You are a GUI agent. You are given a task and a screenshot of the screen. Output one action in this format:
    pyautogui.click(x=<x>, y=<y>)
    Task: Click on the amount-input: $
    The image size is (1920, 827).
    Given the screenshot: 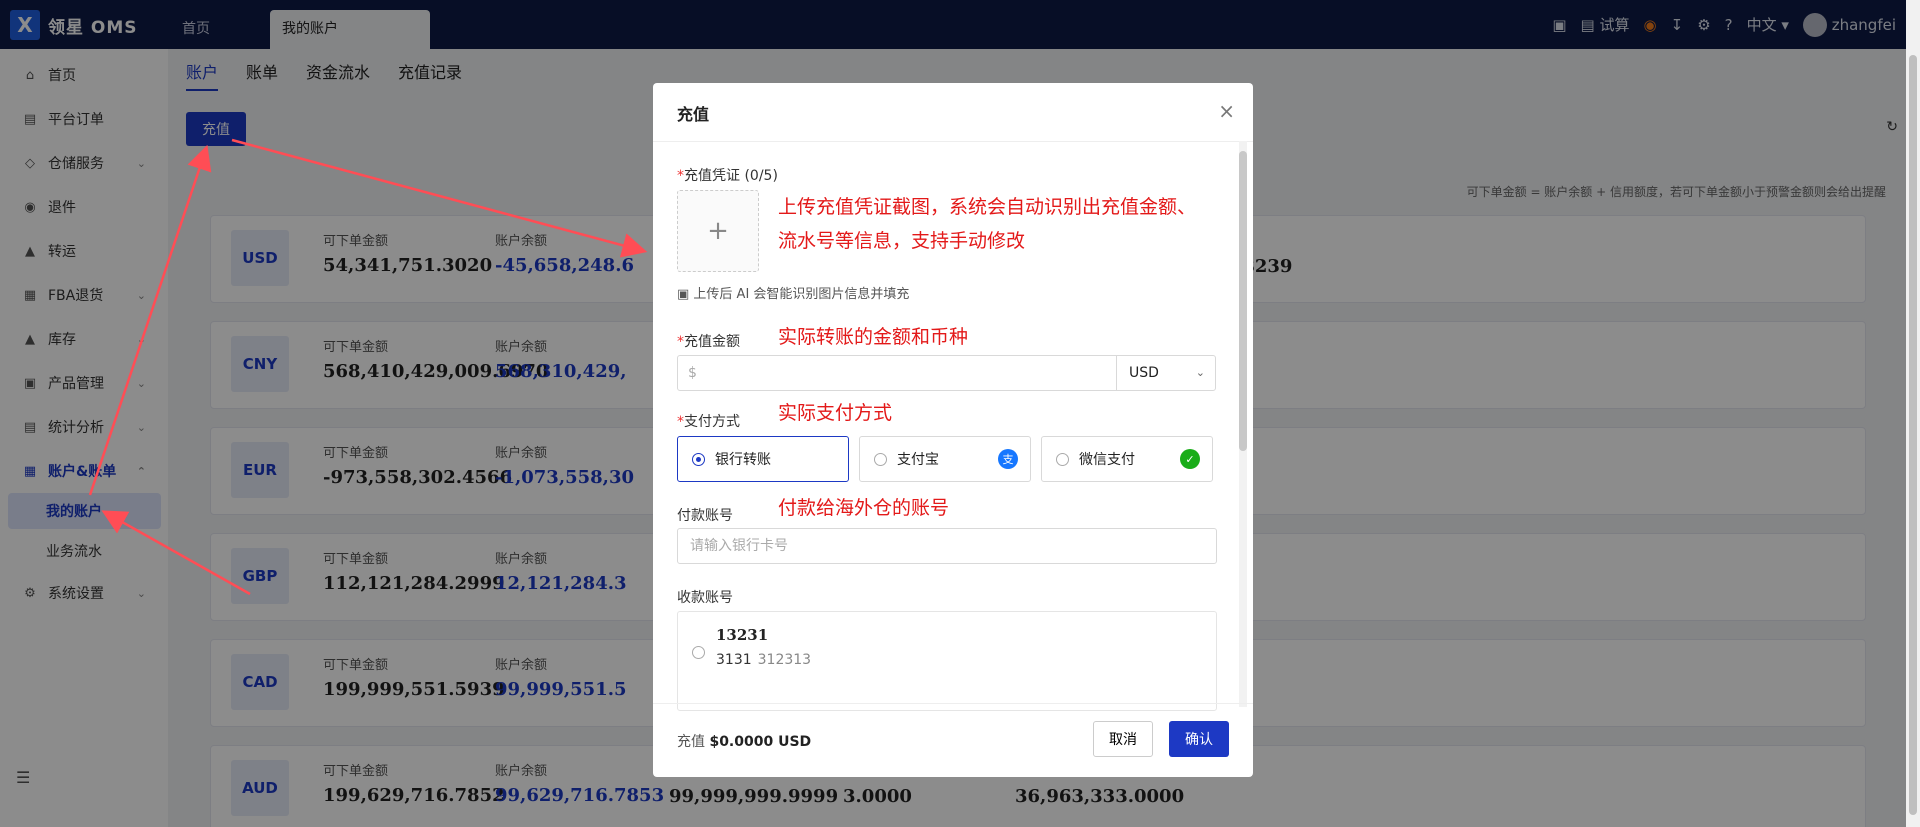 What is the action you would take?
    pyautogui.click(x=897, y=373)
    